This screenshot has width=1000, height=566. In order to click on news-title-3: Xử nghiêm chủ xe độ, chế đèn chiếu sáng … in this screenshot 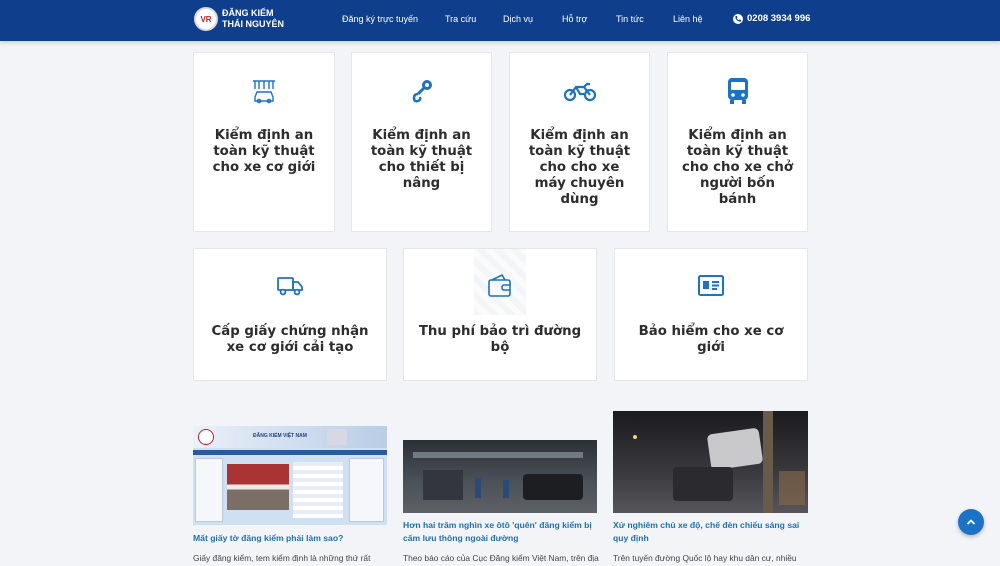, I will do `click(710, 531)`.